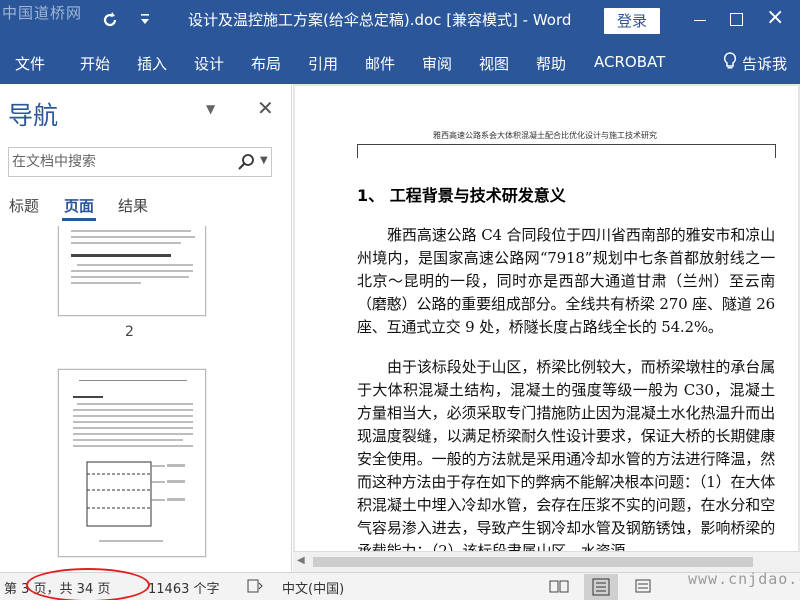  I want to click on horizontal-scrollbar: ◀, so click(546, 561).